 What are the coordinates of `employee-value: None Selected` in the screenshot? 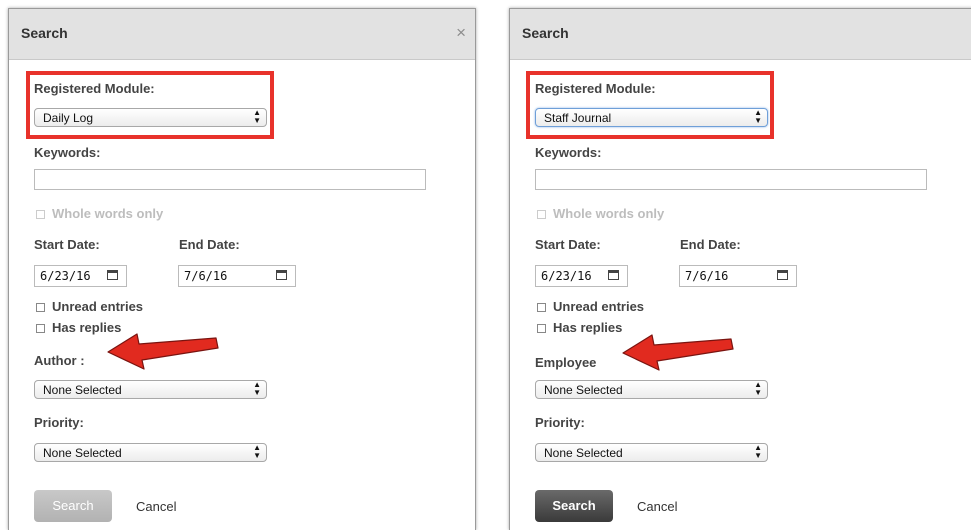 It's located at (583, 390).